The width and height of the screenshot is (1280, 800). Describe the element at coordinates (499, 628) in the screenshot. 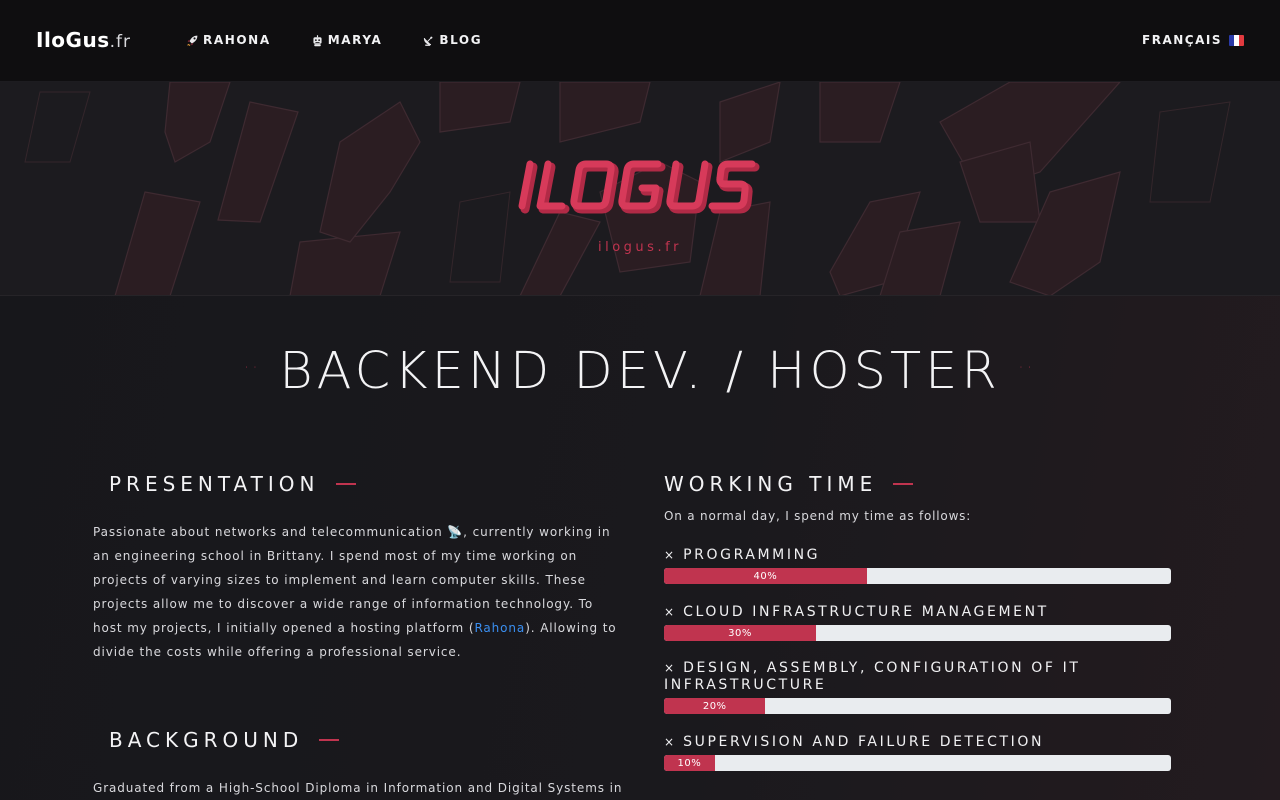

I see `rahona-link: Rahona` at that location.